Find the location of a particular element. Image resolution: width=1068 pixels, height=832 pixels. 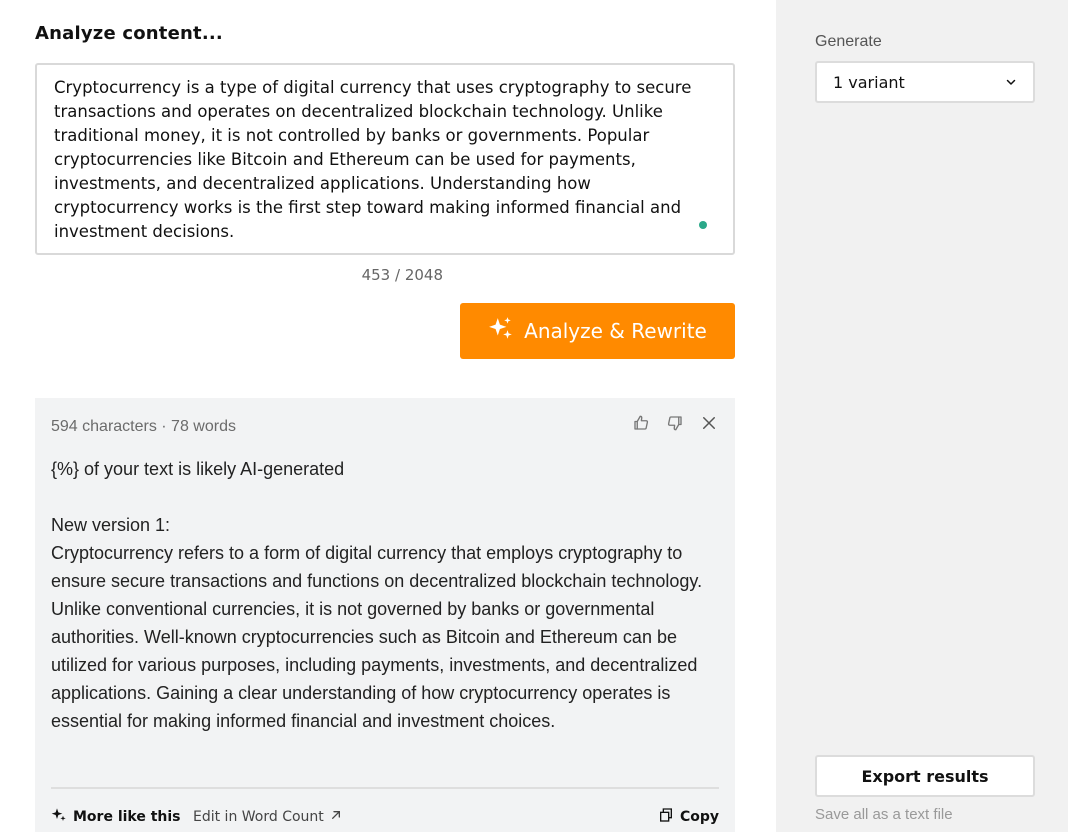

edit-in-label: Edit in Word Count is located at coordinates (258, 817).